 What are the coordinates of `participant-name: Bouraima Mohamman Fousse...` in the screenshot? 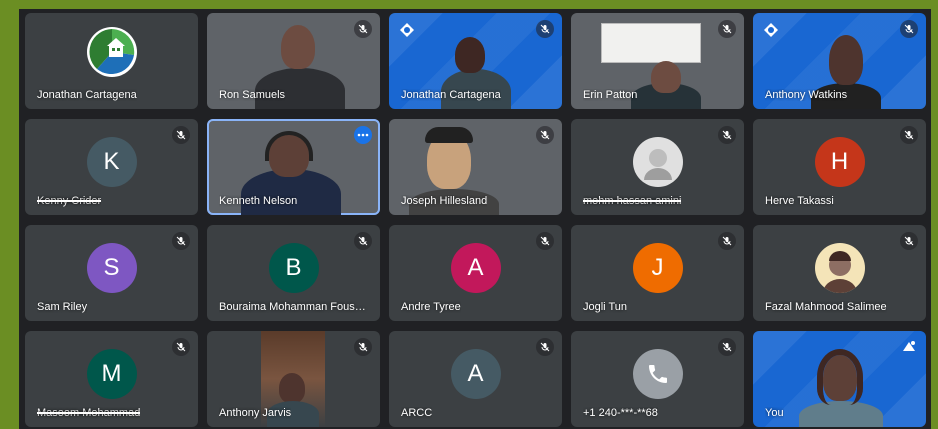 It's located at (294, 307).